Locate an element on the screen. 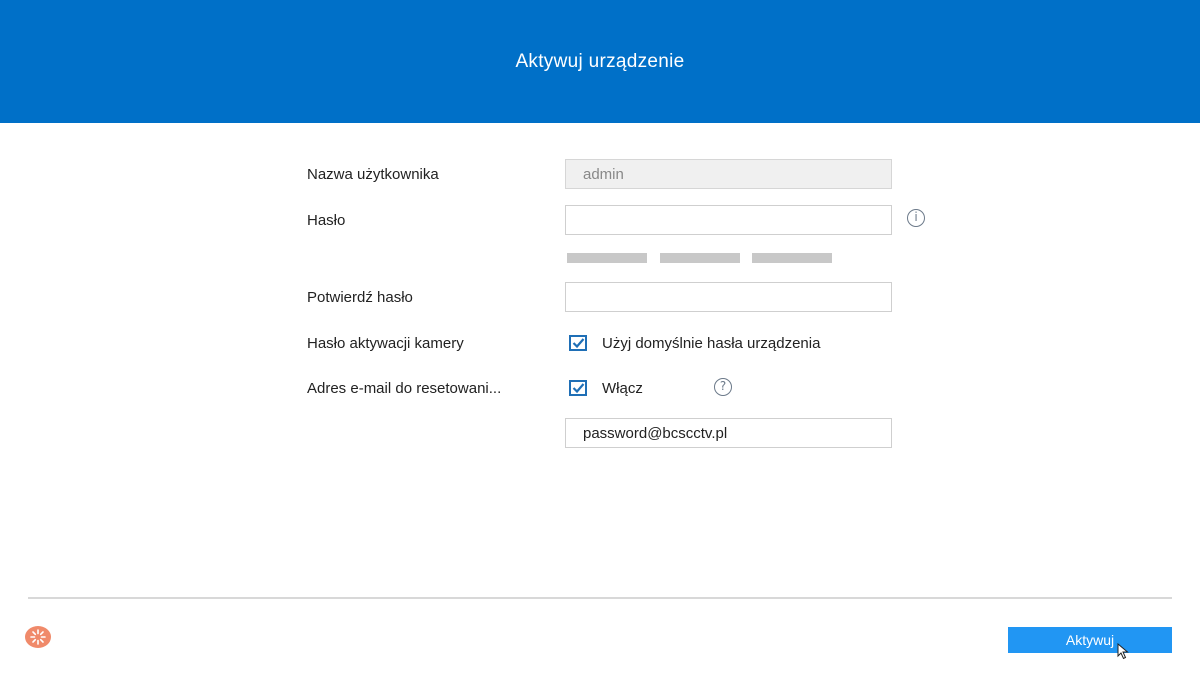 Image resolution: width=1200 pixels, height=675 pixels. strength-bar-medium is located at coordinates (700, 258).